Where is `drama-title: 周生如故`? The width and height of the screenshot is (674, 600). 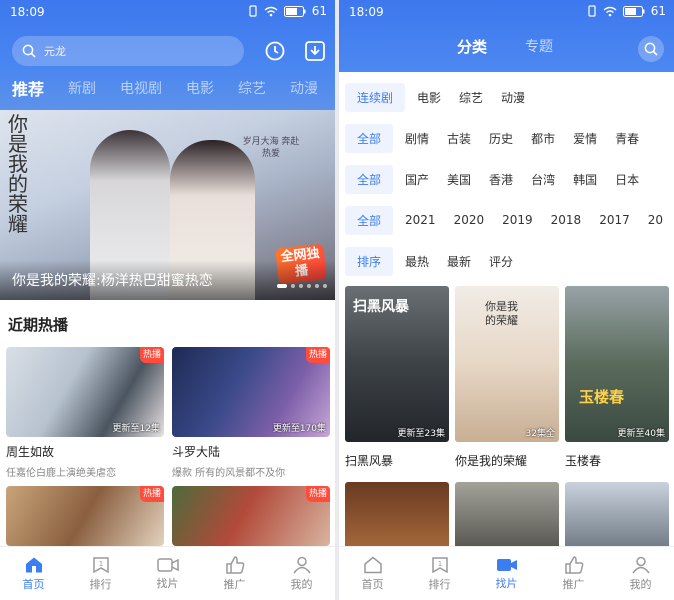 drama-title: 周生如故 is located at coordinates (30, 452).